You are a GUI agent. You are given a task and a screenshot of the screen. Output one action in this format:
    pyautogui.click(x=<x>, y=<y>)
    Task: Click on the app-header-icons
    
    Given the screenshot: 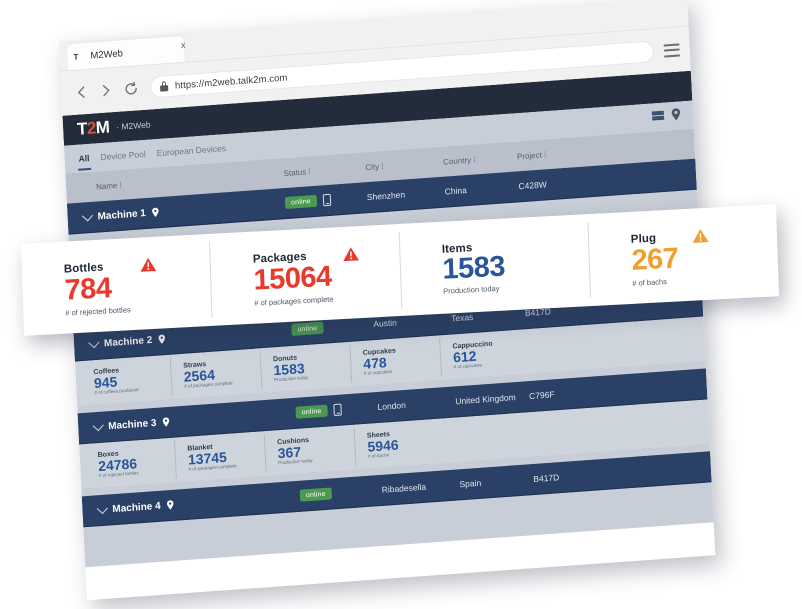 What is the action you would take?
    pyautogui.click(x=666, y=115)
    